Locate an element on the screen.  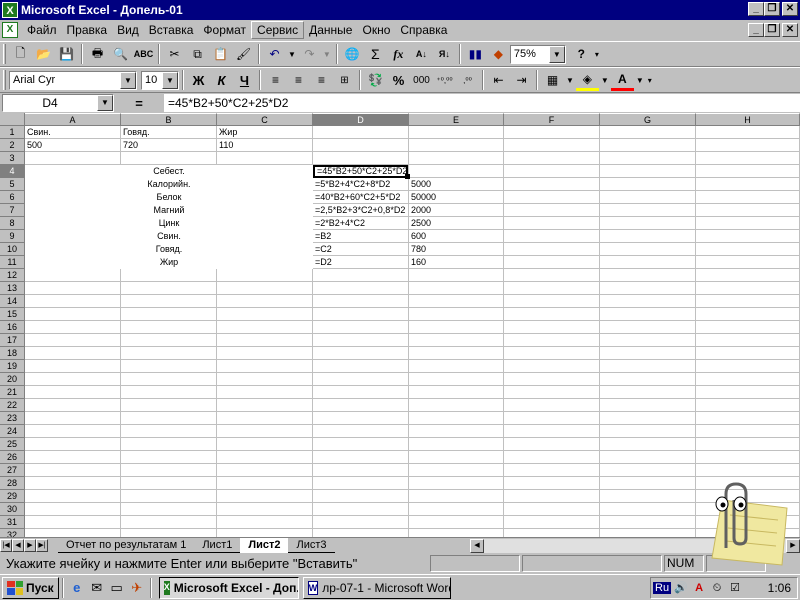
bold-button: Ж is located at coordinates (198, 80).